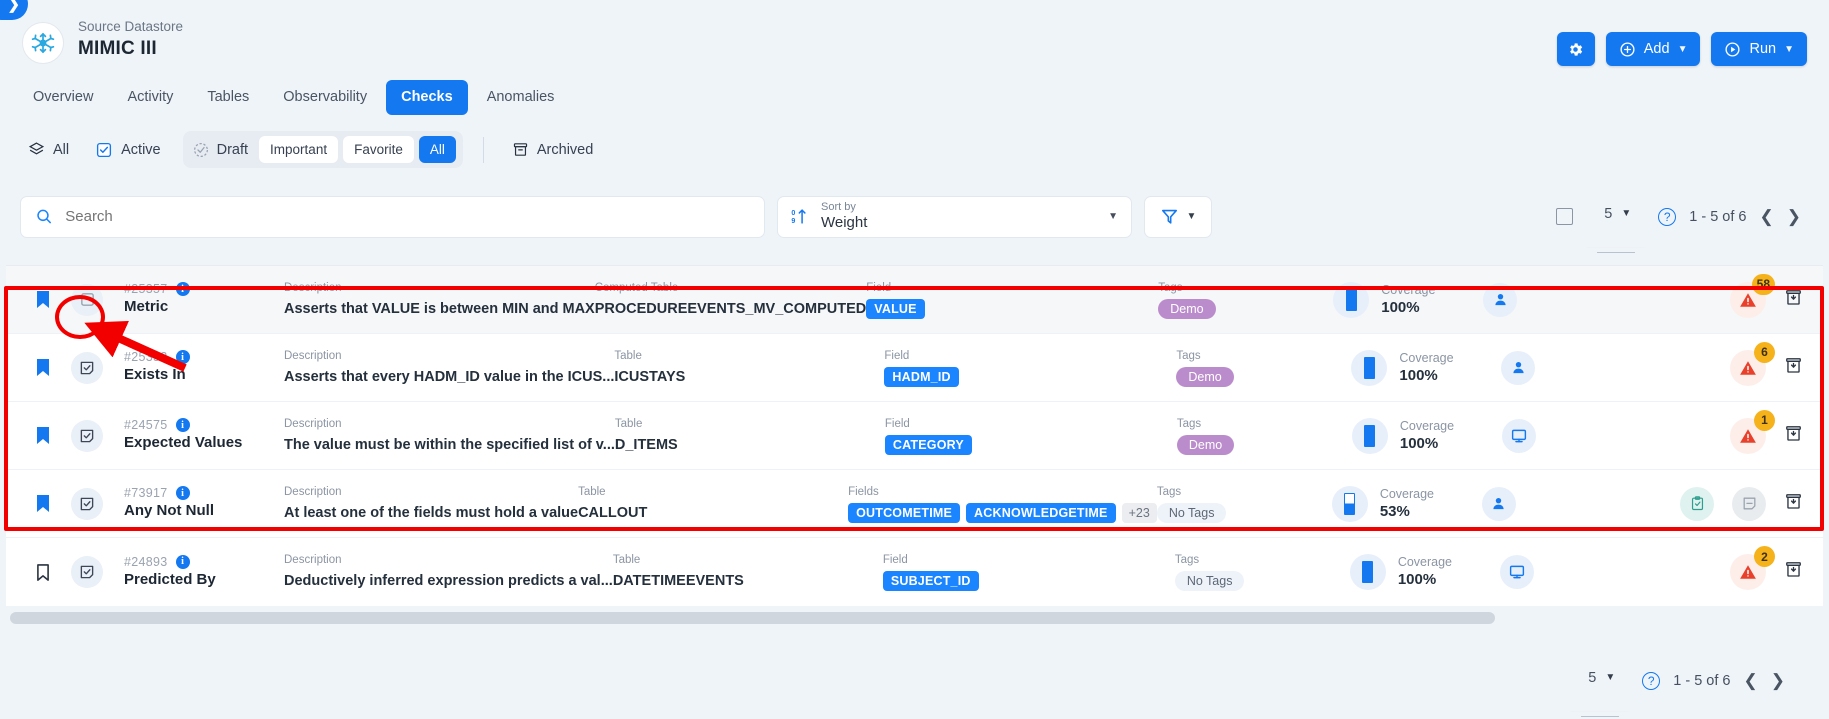 The width and height of the screenshot is (1829, 719). I want to click on field-chip: SUBJECT_ID, so click(930, 581).